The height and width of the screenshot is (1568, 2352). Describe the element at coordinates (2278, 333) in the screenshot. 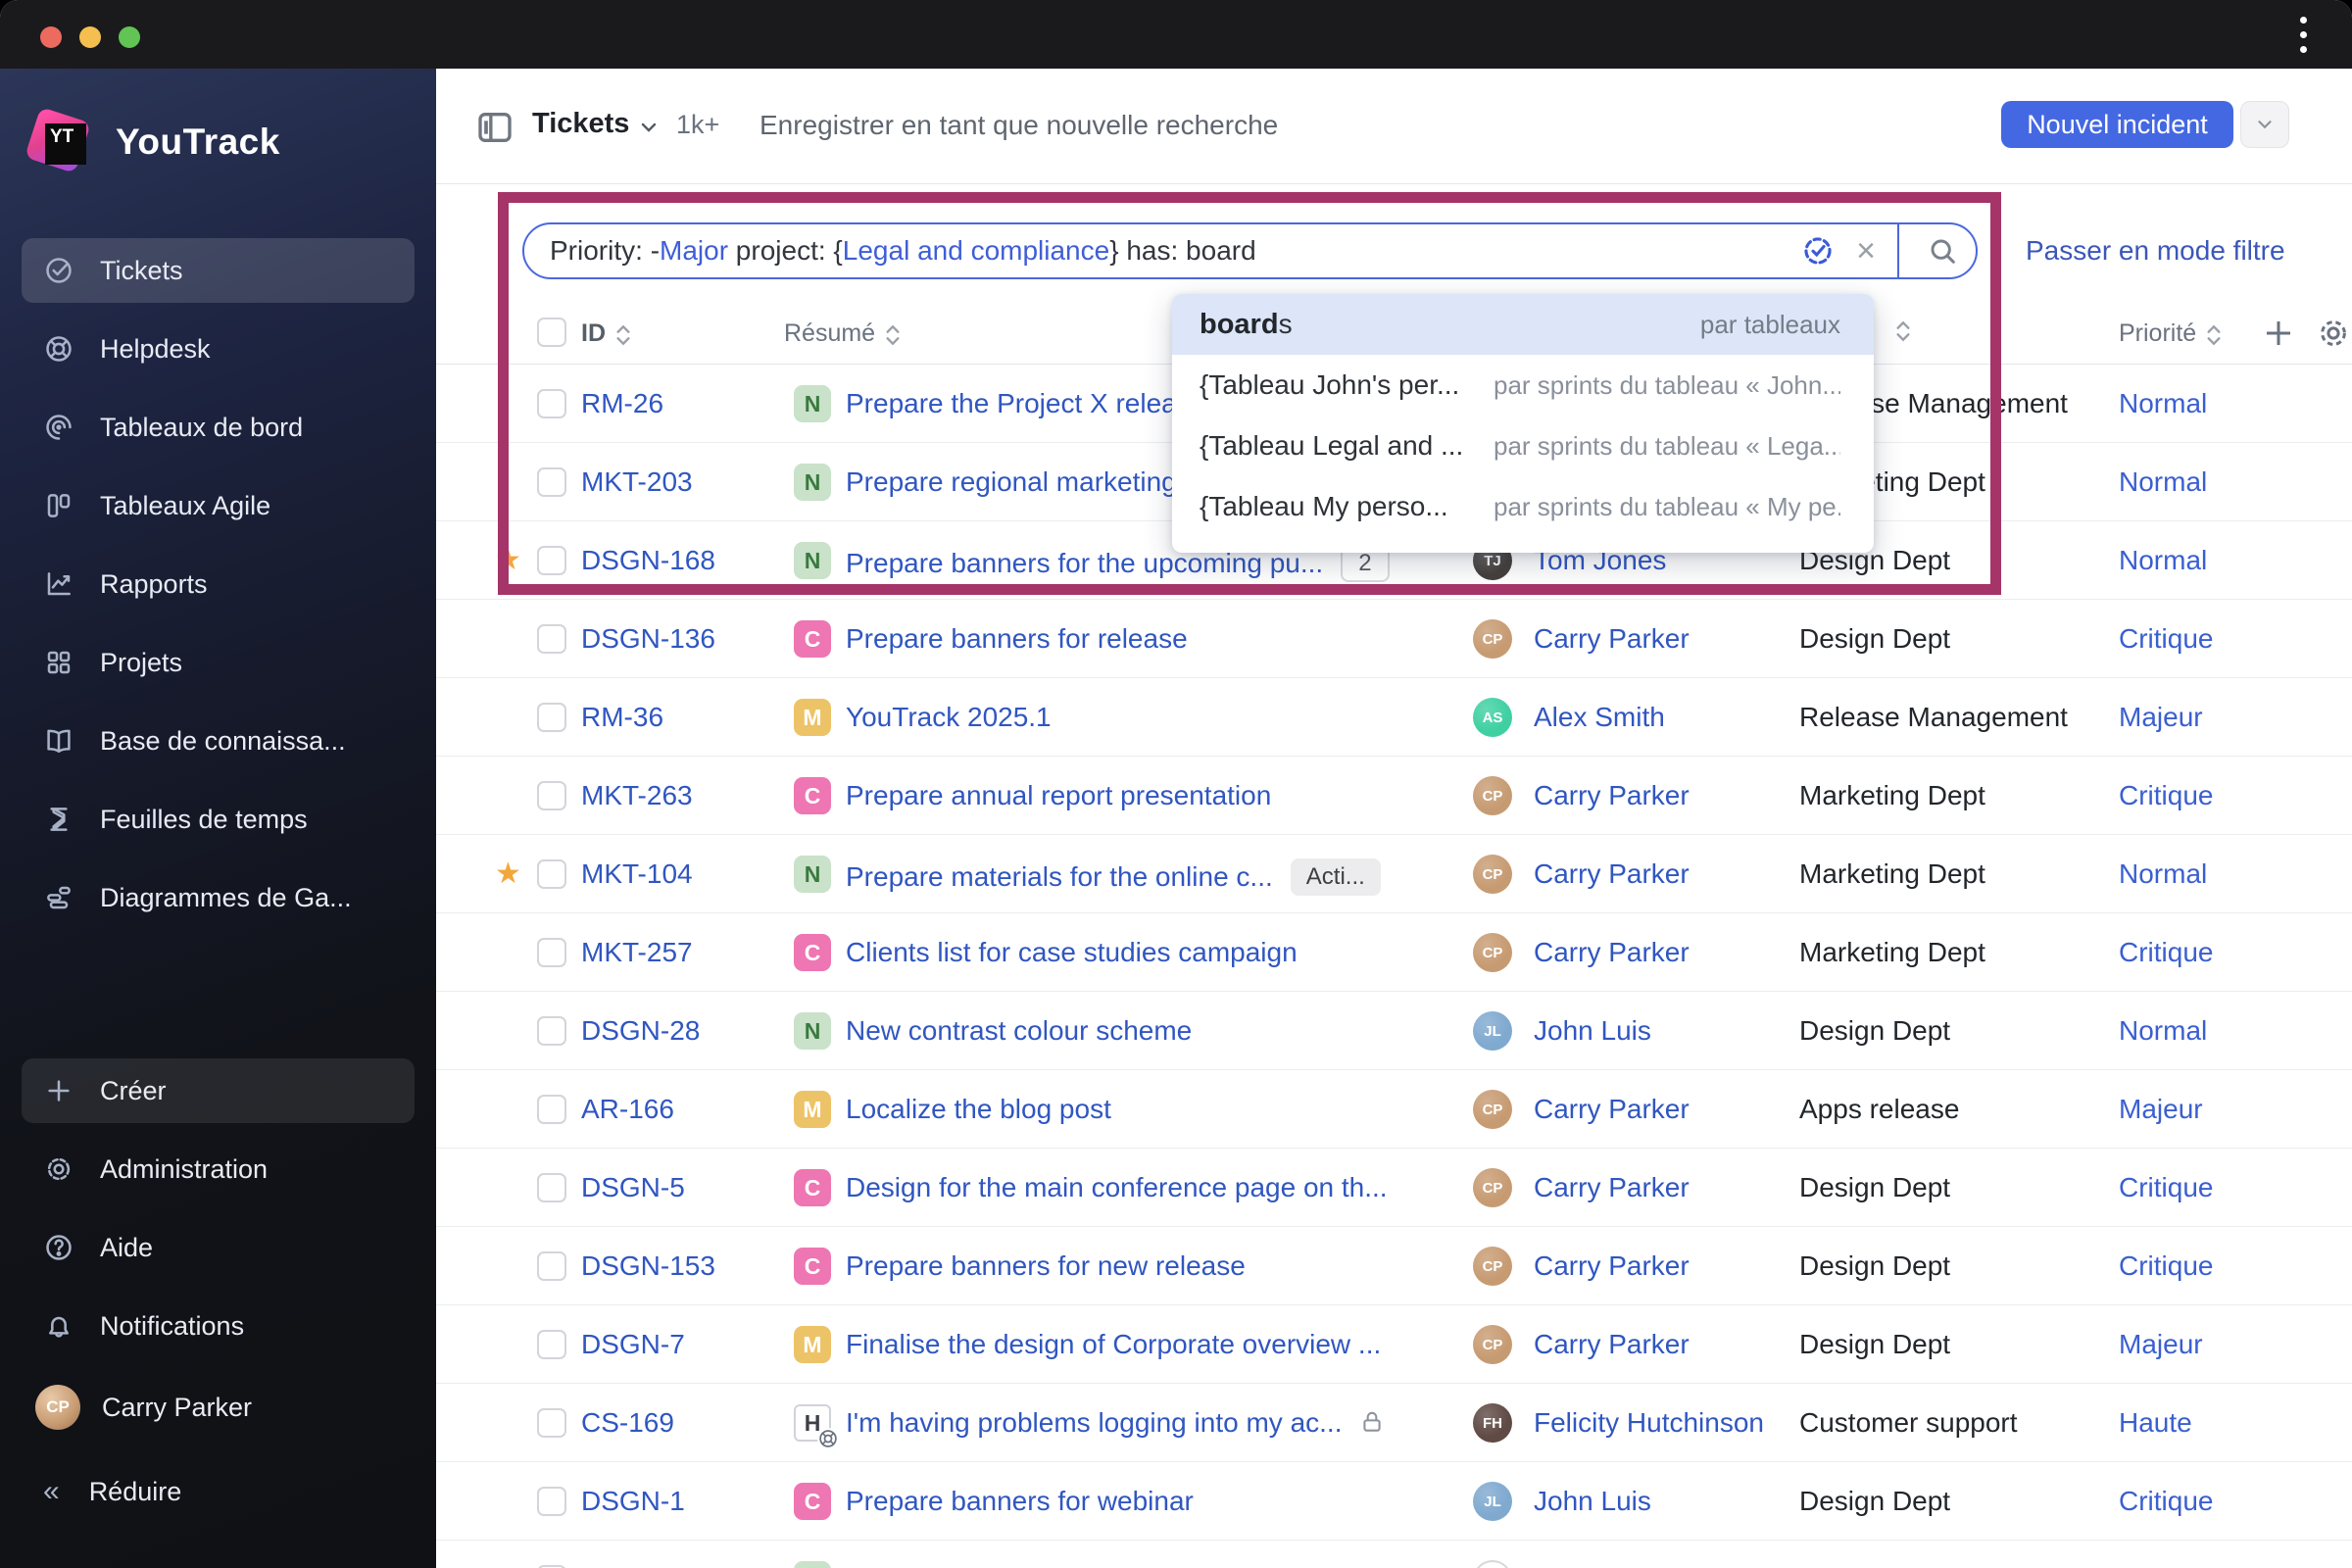

I see `add-column-icon` at that location.